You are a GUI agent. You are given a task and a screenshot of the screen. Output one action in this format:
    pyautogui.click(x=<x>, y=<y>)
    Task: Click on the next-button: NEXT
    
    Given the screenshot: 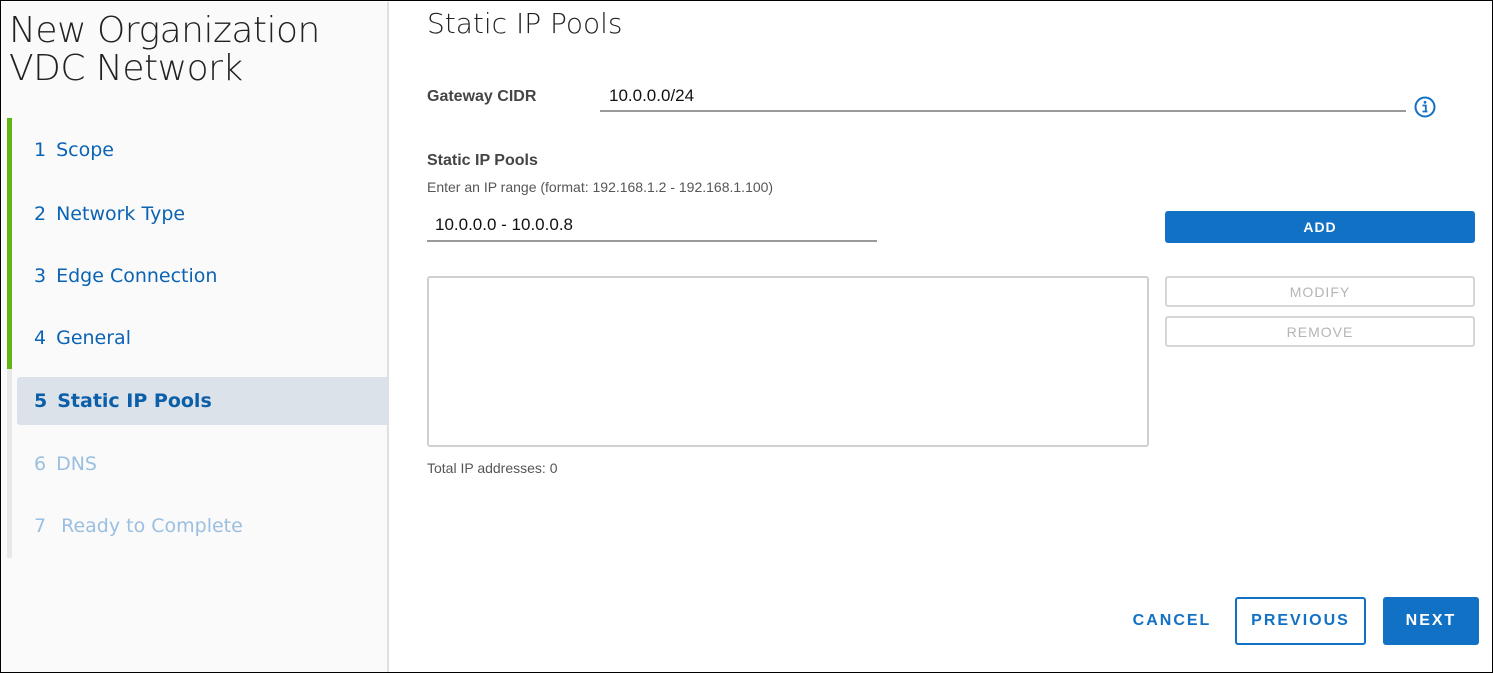 What is the action you would take?
    pyautogui.click(x=1431, y=621)
    